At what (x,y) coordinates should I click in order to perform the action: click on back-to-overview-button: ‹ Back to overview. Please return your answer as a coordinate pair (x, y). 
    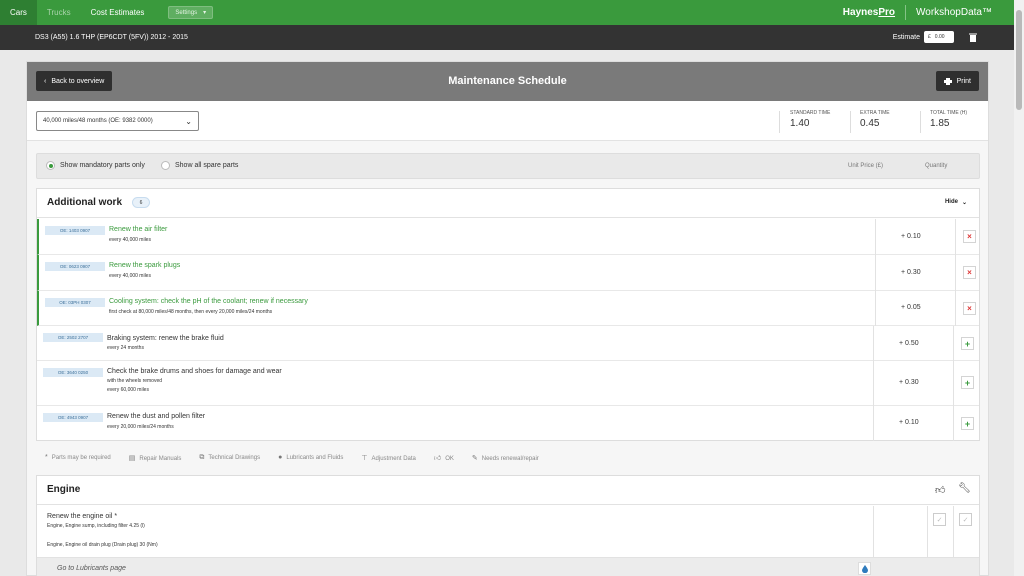
    Looking at the image, I should click on (74, 81).